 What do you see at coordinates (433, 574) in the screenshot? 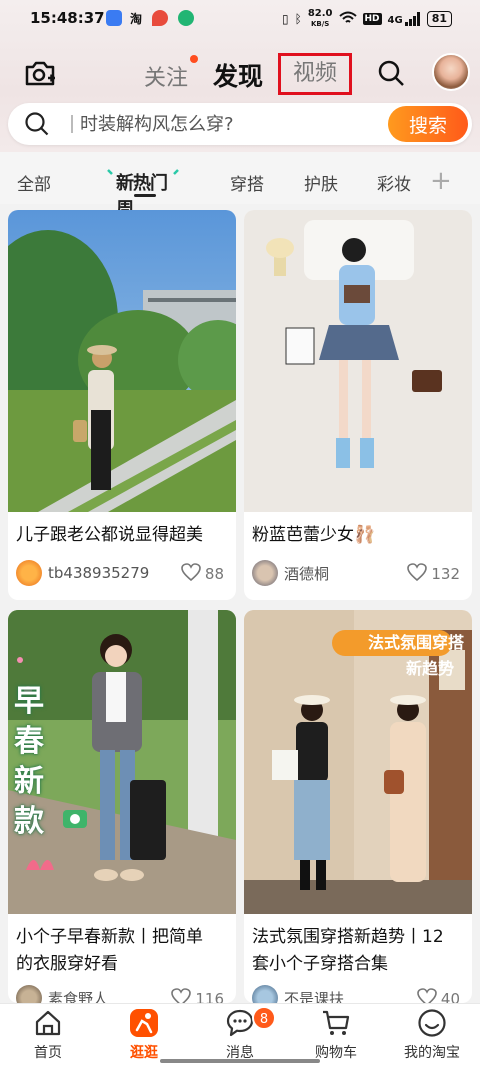
I see `like-count: 132` at bounding box center [433, 574].